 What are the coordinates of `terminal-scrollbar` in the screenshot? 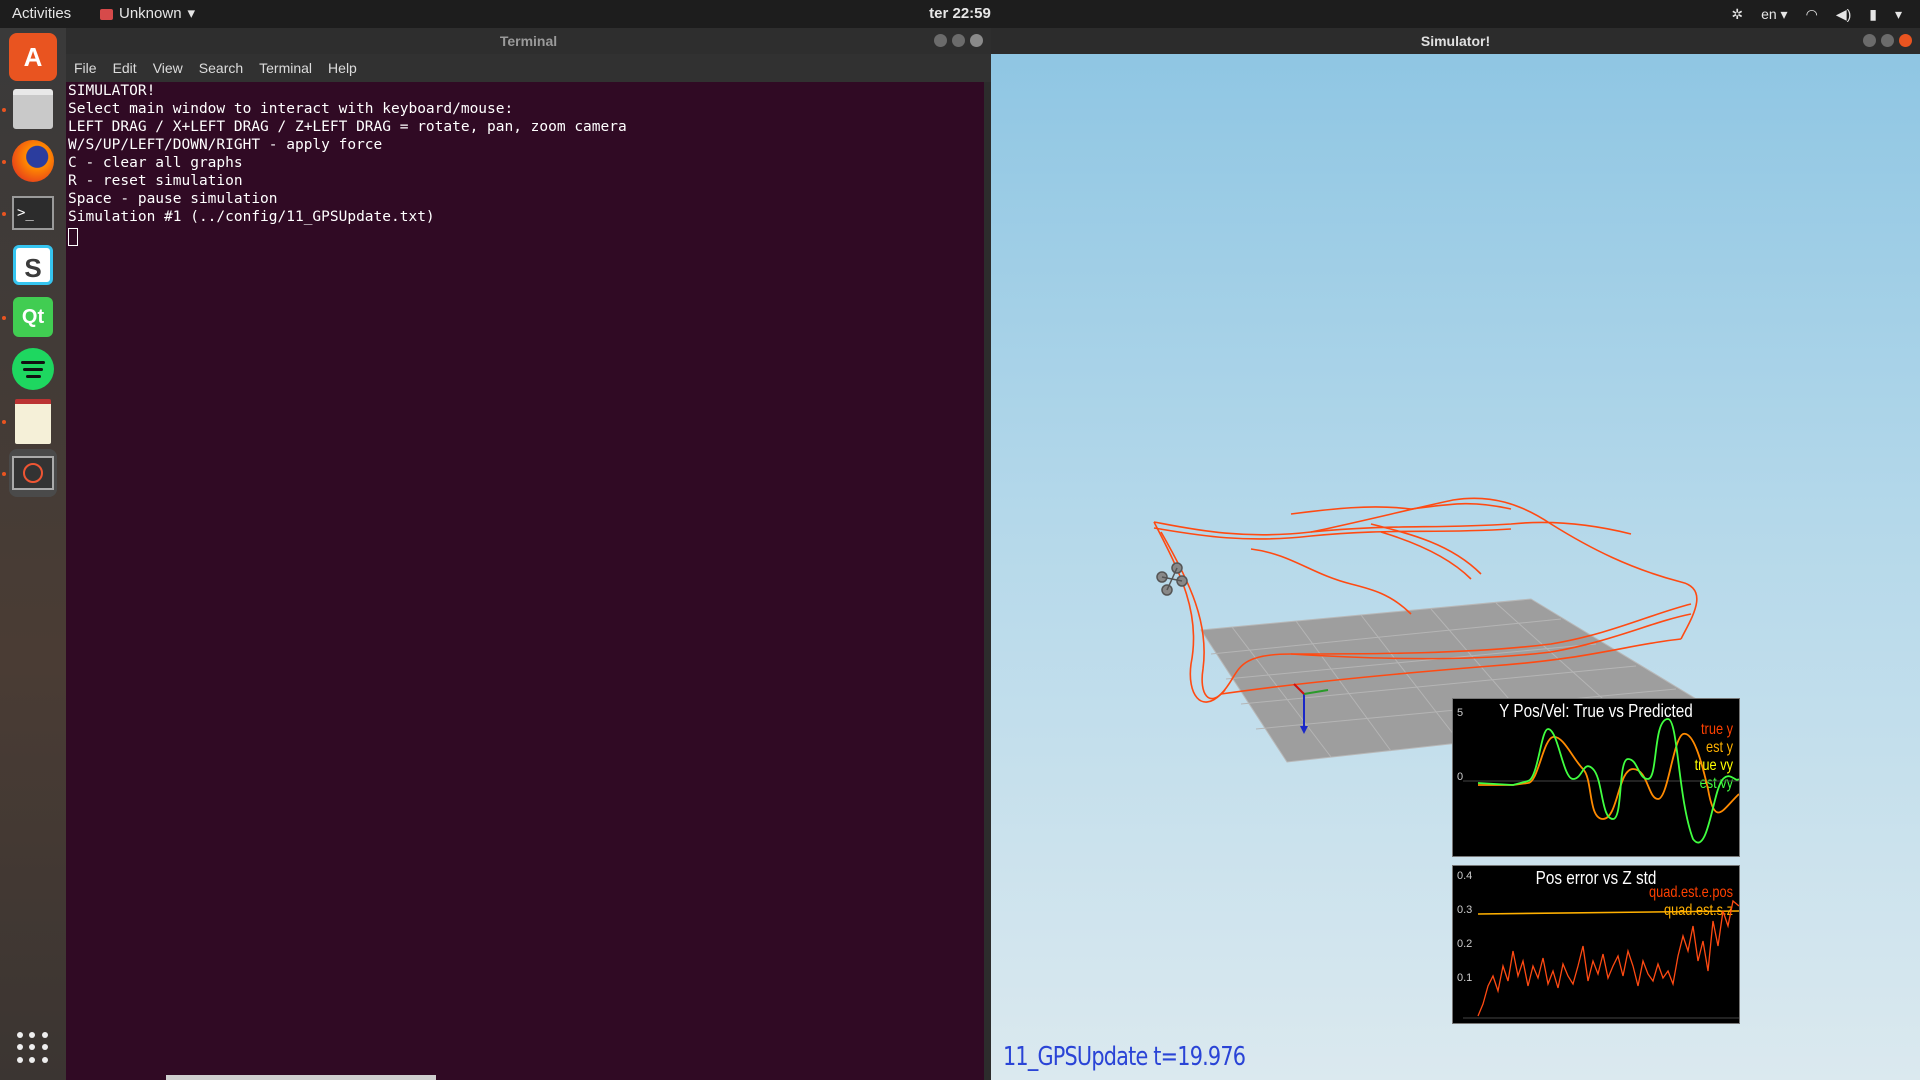 It's located at (987, 581).